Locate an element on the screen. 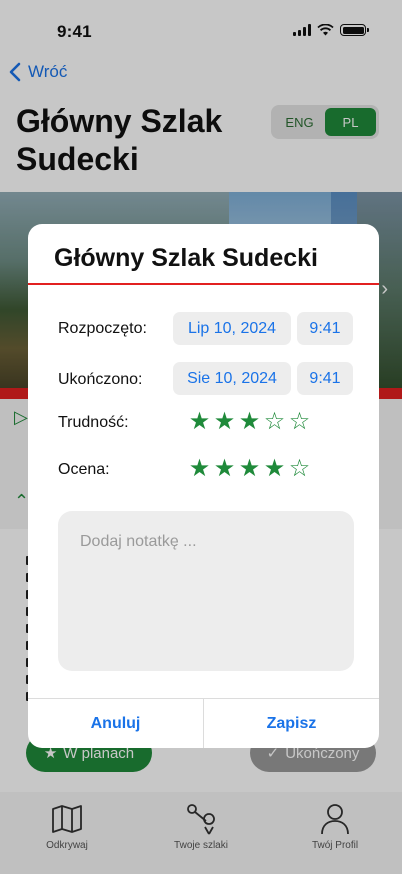  rating-label: Ocena: is located at coordinates (84, 469).